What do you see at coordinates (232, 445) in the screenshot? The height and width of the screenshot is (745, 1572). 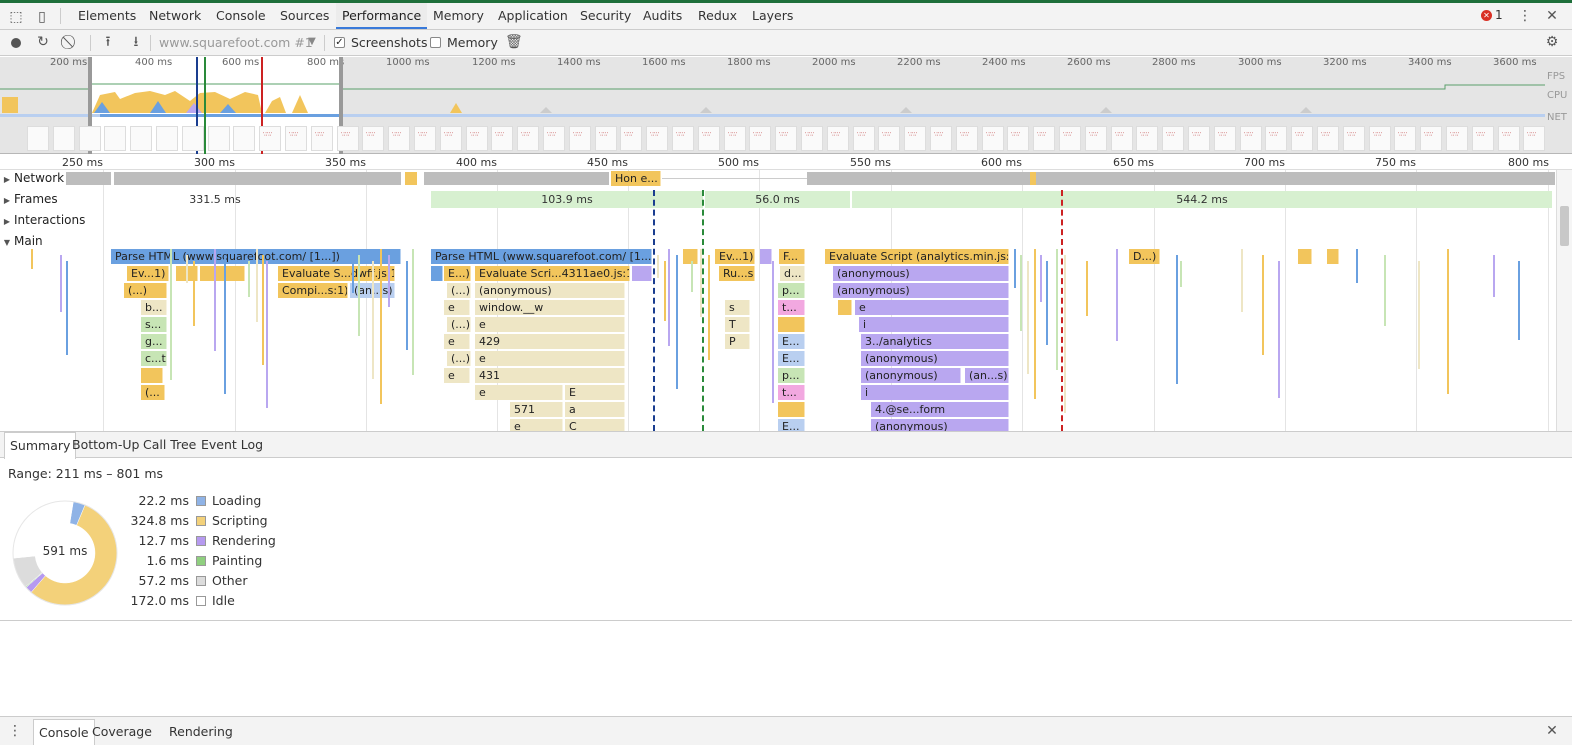 I see `tab-event-log: Event Log` at bounding box center [232, 445].